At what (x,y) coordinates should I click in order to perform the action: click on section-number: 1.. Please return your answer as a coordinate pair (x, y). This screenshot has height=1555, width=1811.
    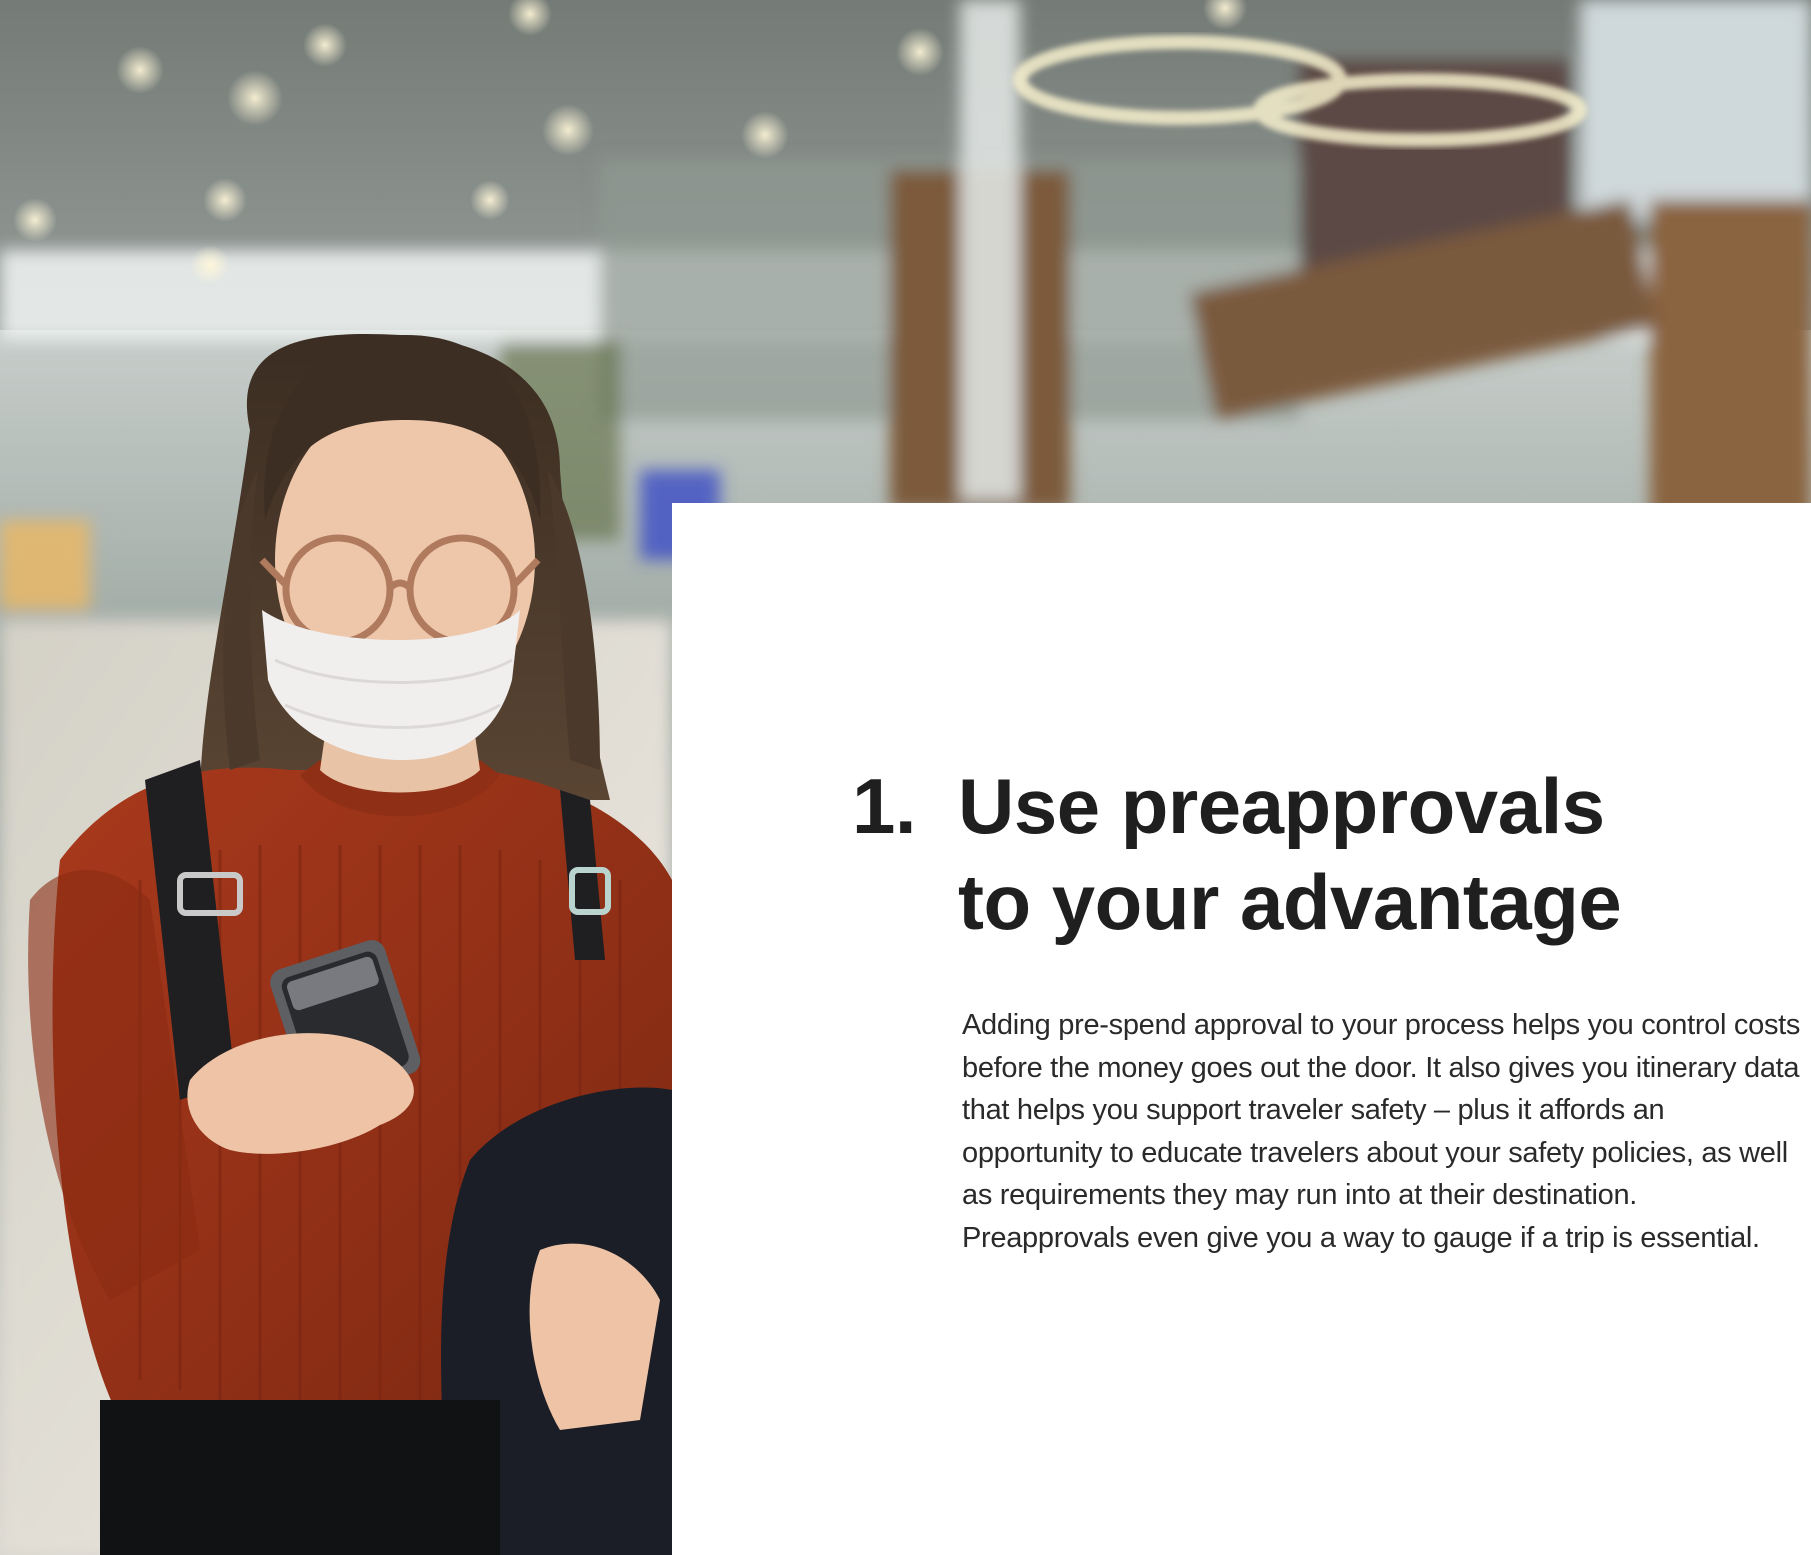
    Looking at the image, I should click on (884, 806).